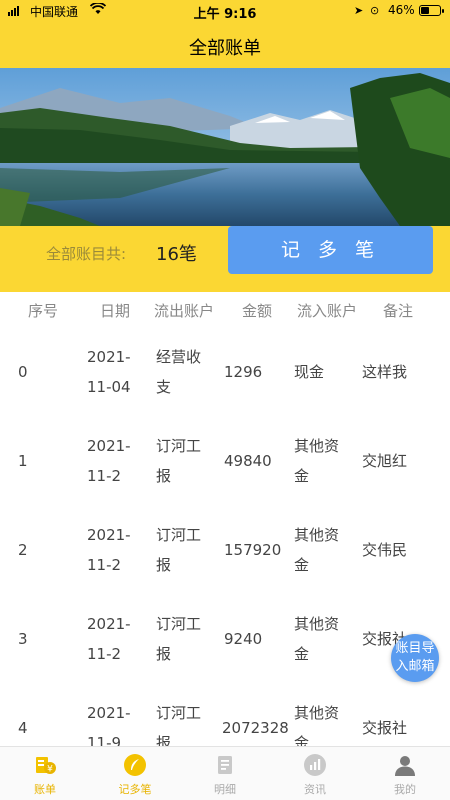 This screenshot has height=800, width=450. What do you see at coordinates (415, 658) in the screenshot?
I see `export-to-email-button: 账目导 入邮箱` at bounding box center [415, 658].